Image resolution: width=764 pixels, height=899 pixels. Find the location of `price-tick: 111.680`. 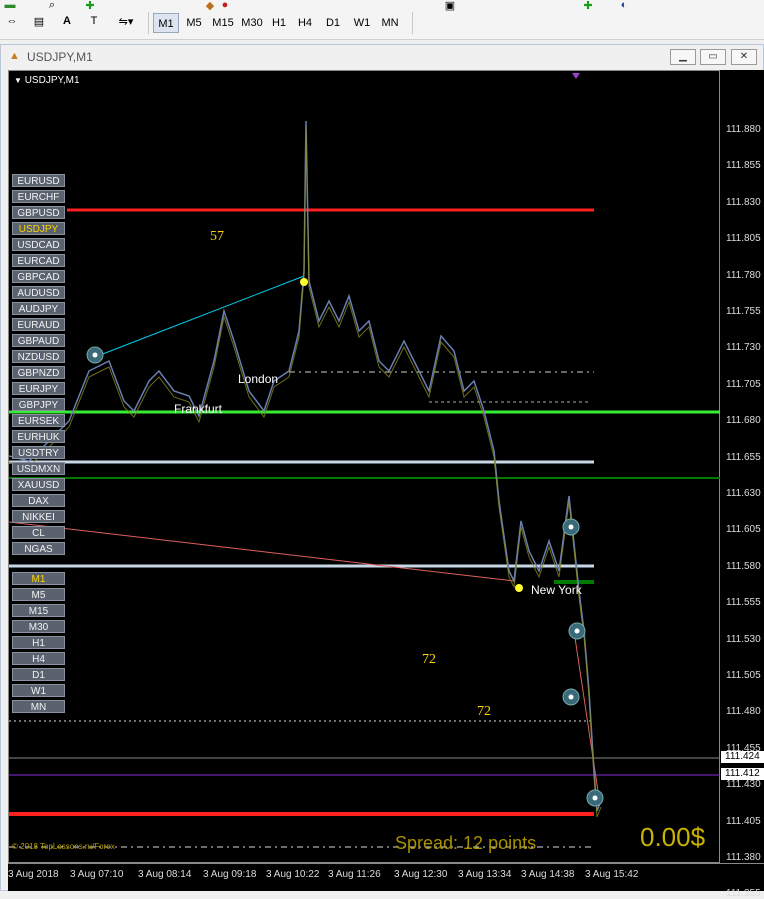

price-tick: 111.680 is located at coordinates (743, 421).